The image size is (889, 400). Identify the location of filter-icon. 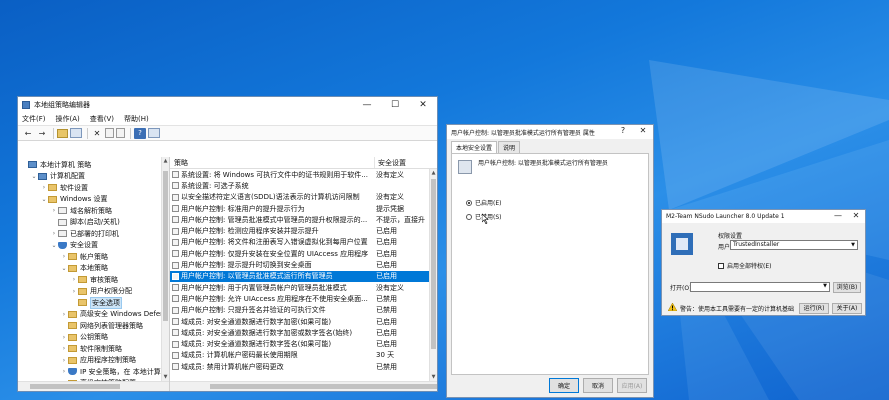
(154, 133).